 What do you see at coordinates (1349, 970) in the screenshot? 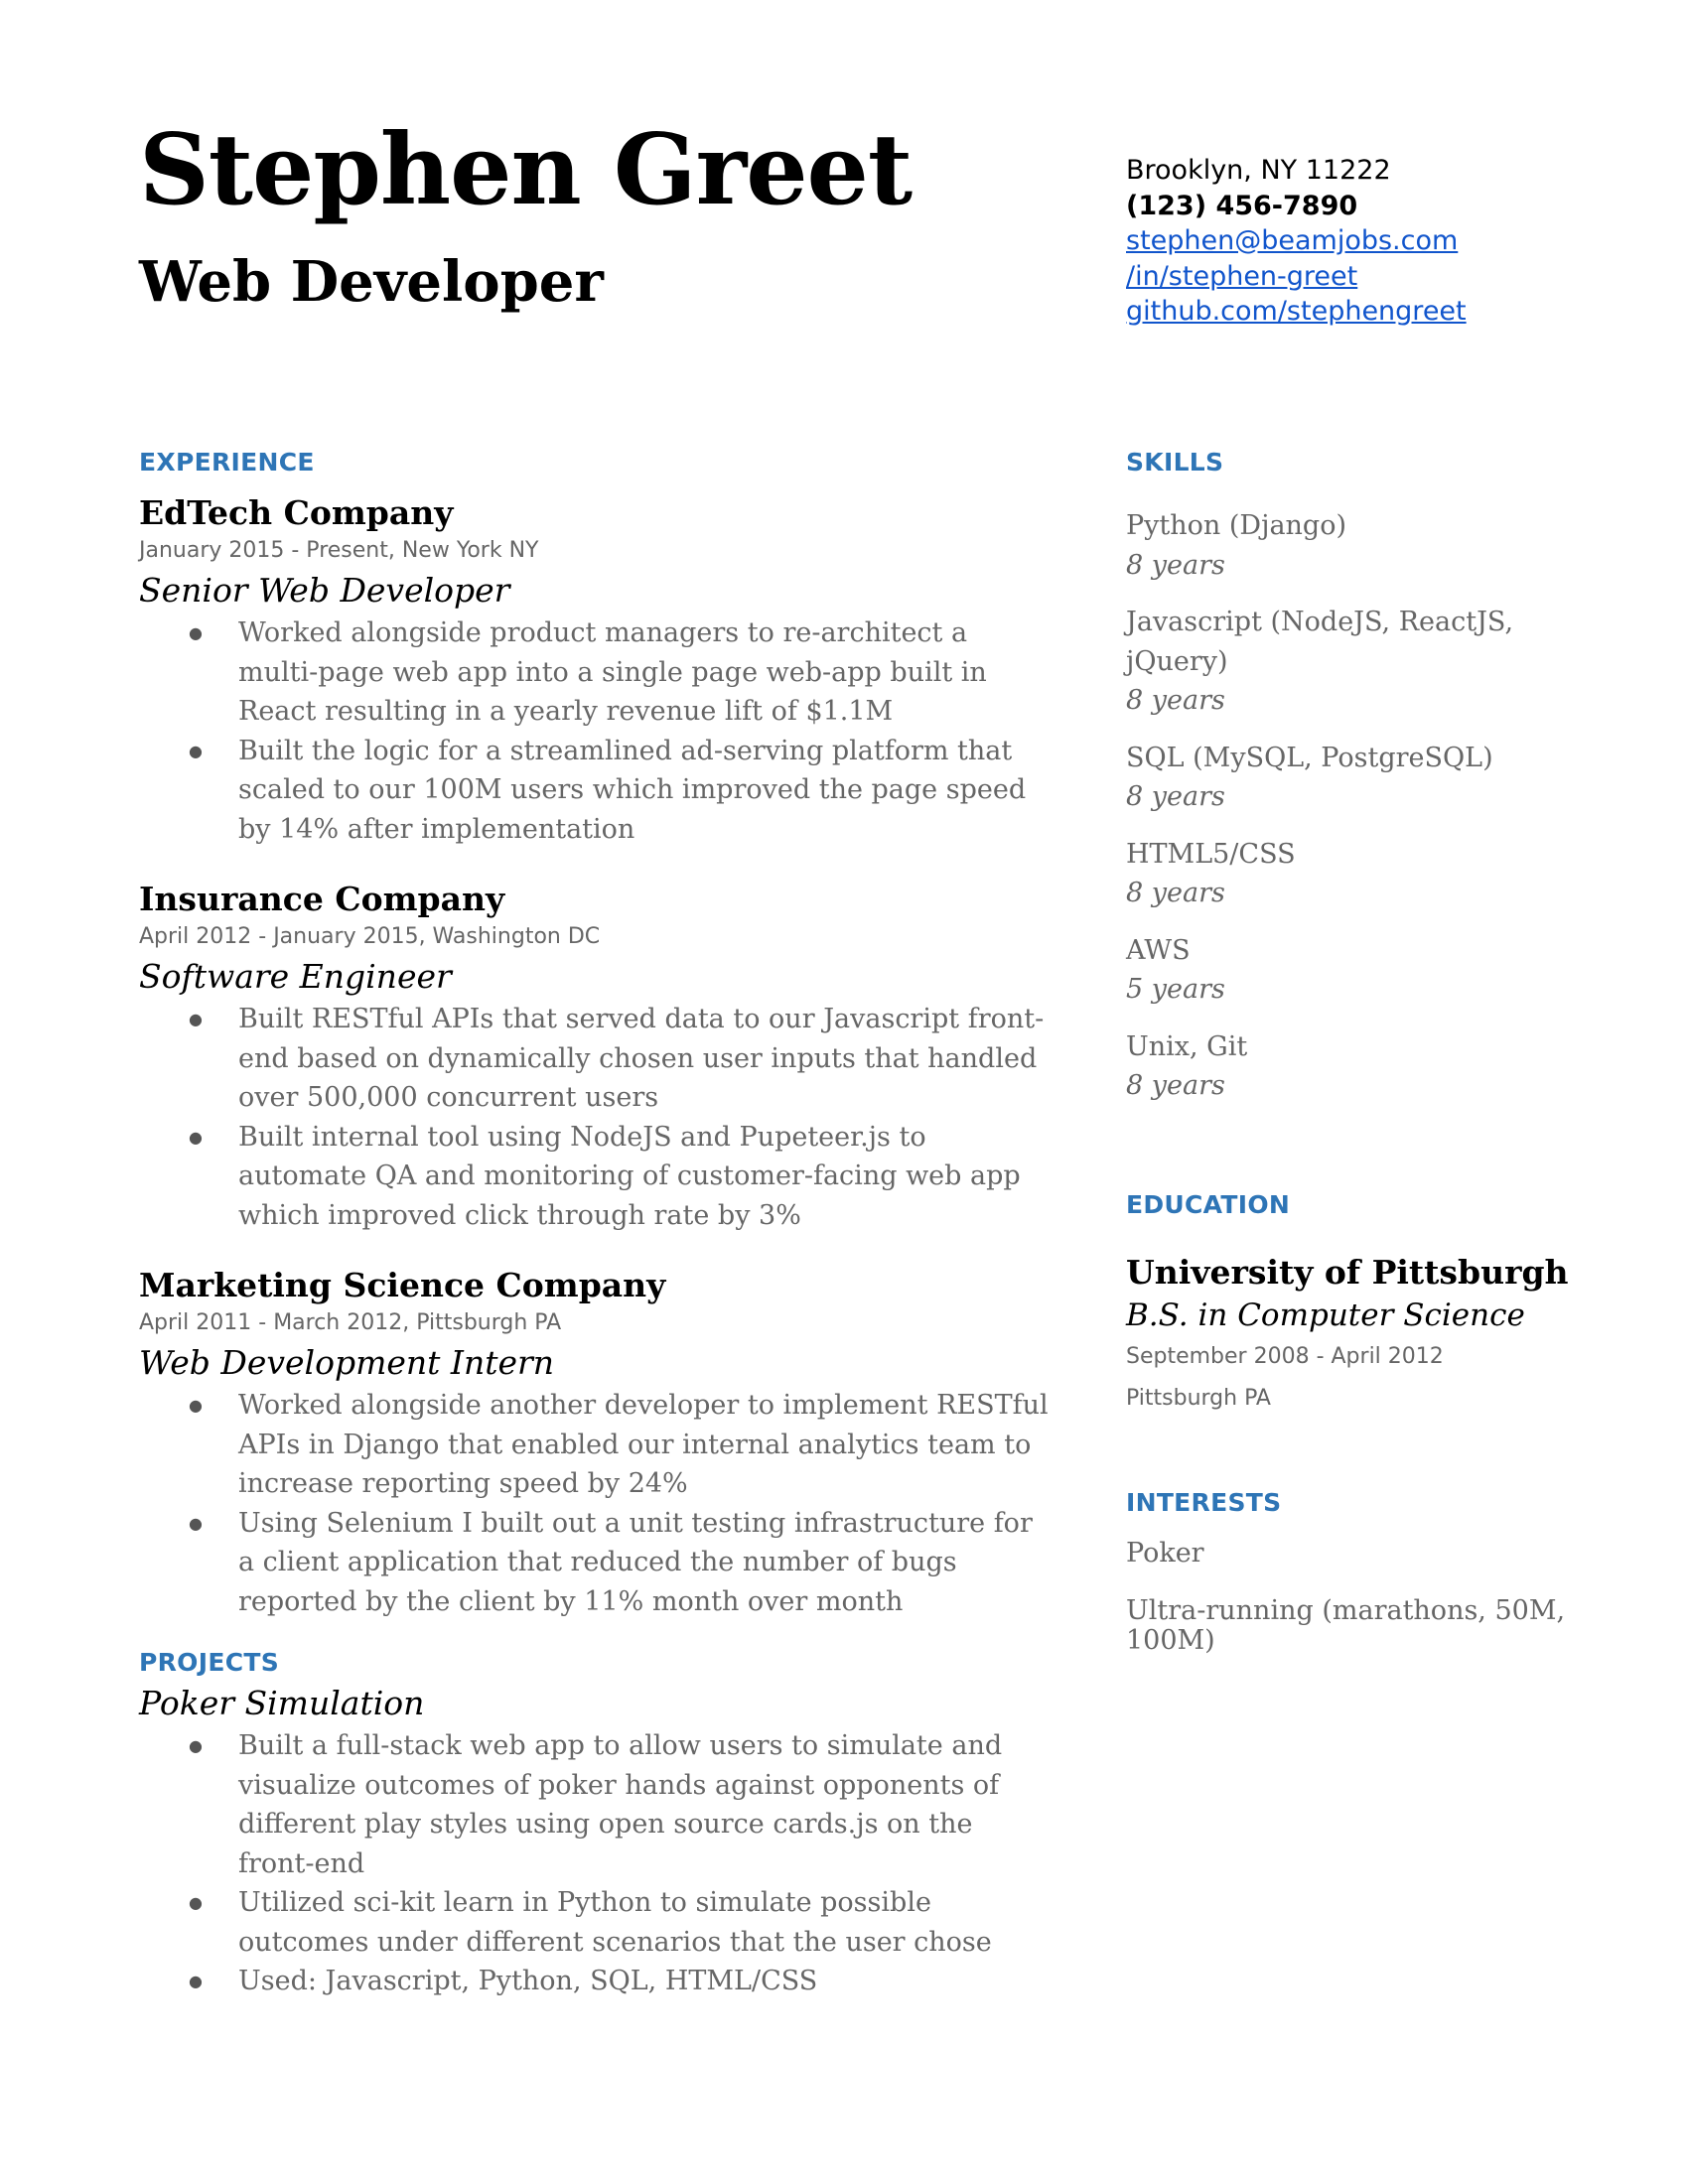
I see `skill-item: AWS 5 years` at bounding box center [1349, 970].